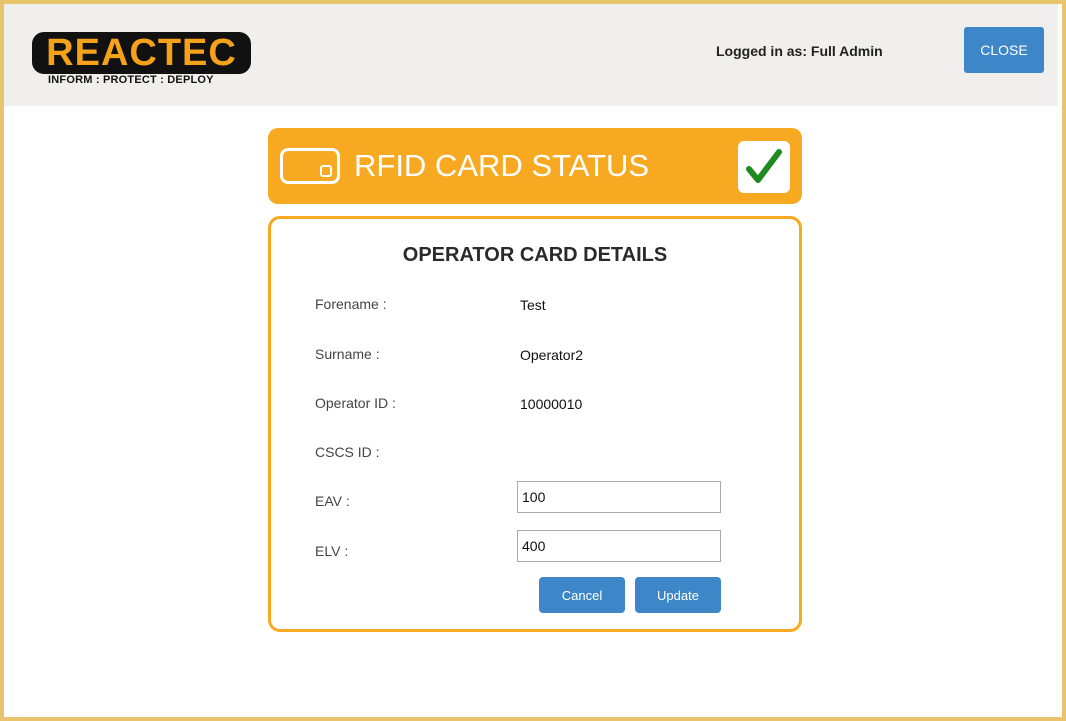  I want to click on card-chip-icon, so click(326, 171).